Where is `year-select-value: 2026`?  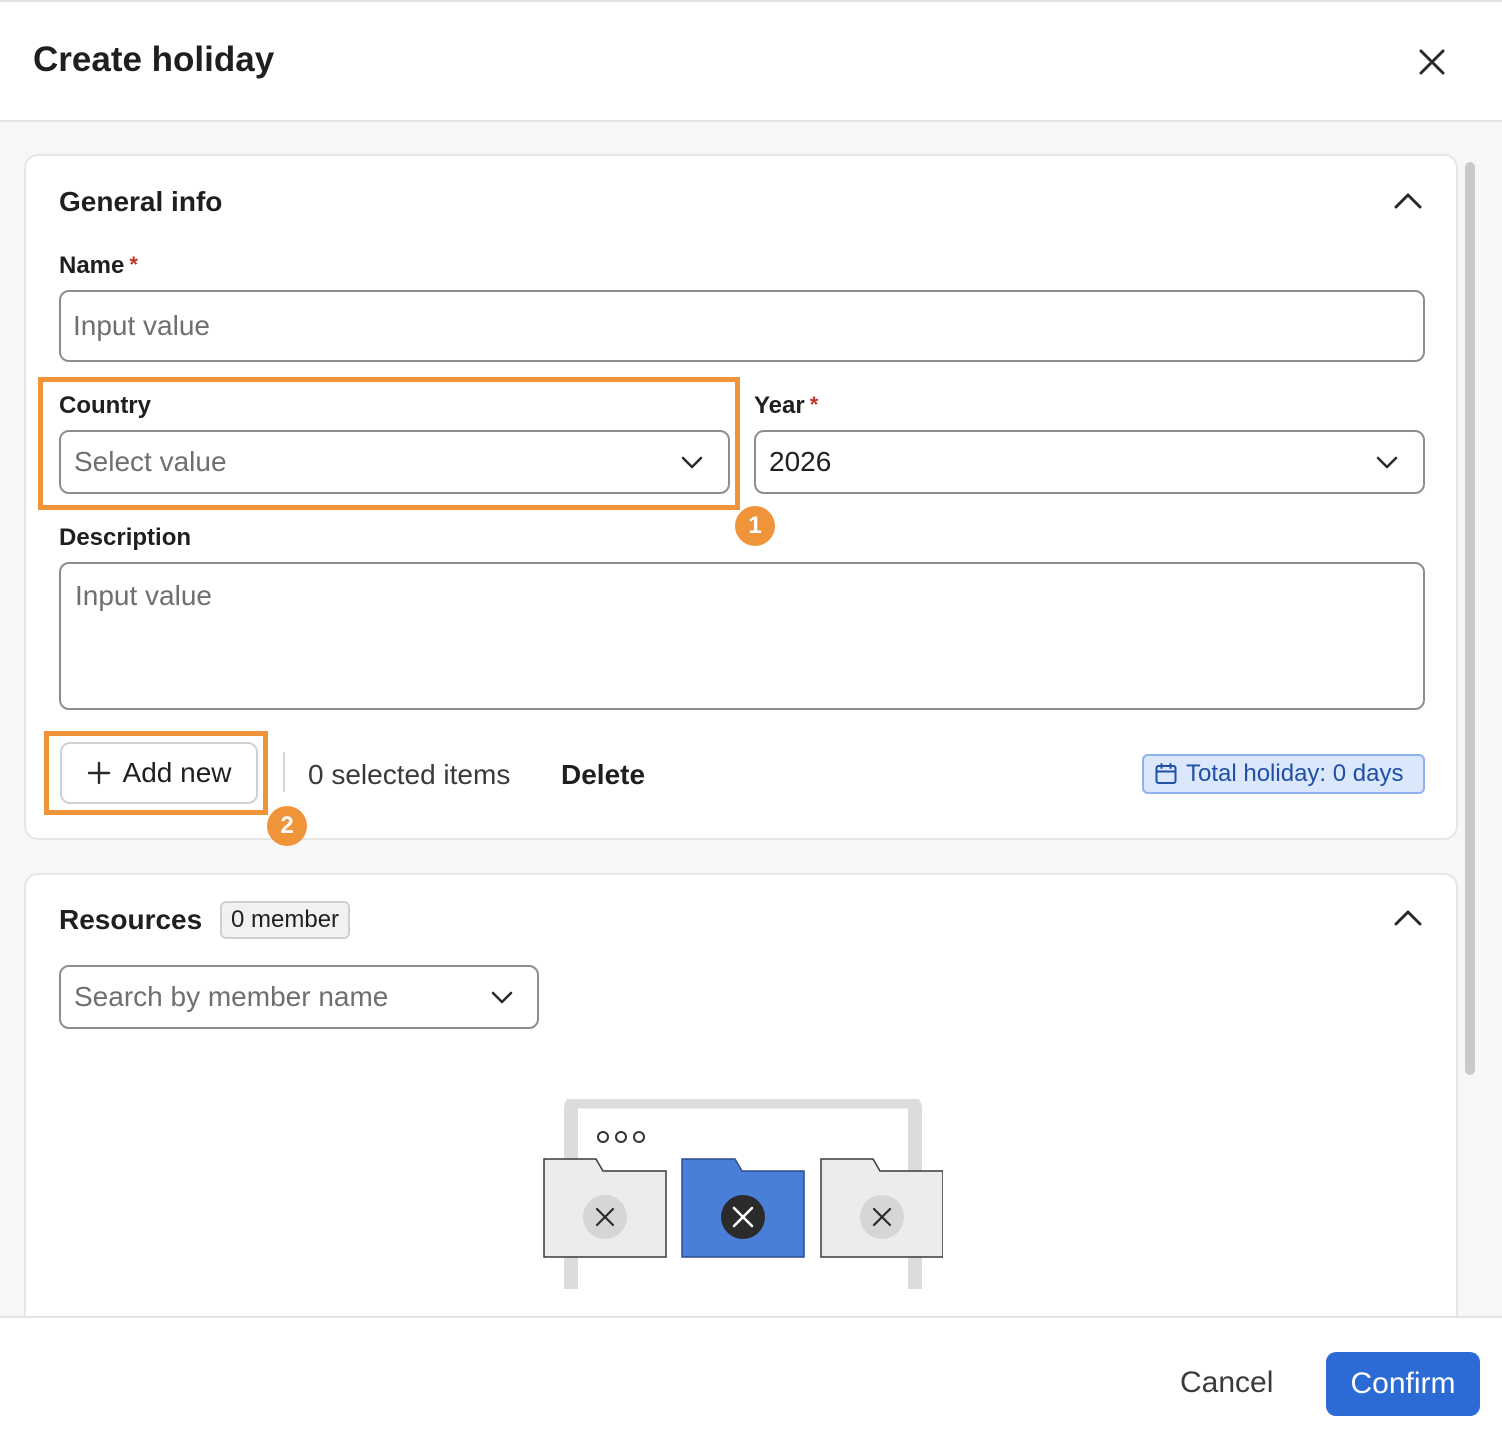 year-select-value: 2026 is located at coordinates (800, 461).